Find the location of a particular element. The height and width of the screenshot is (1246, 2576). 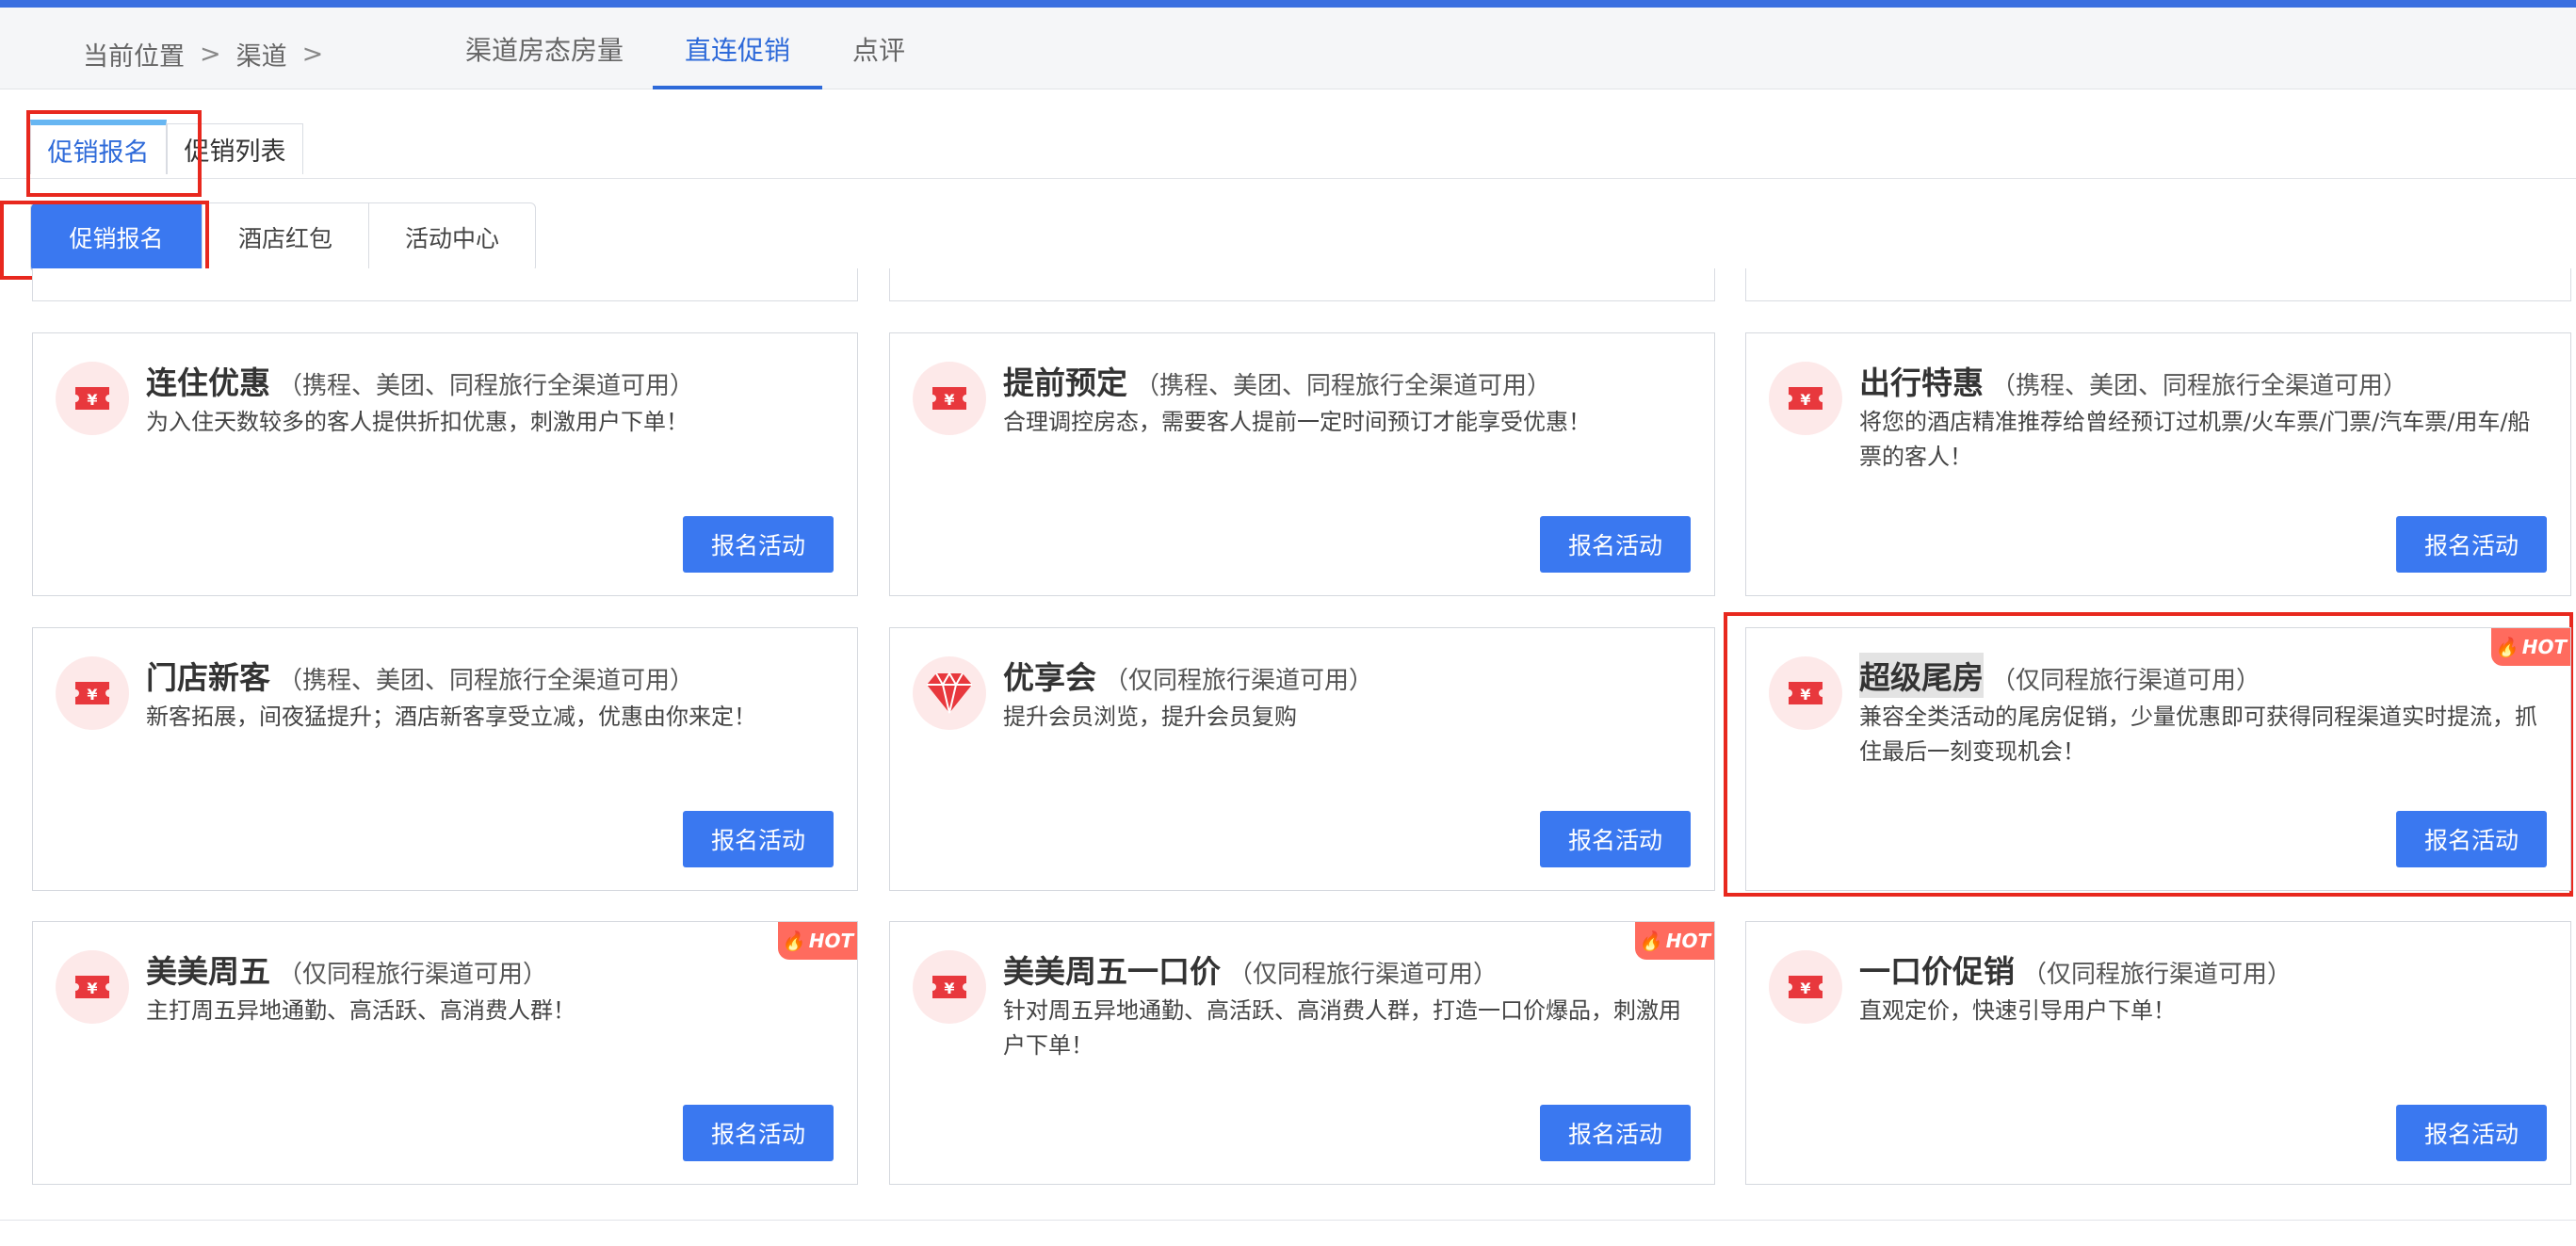

card-title-row: 超级尾房 （仅同程旅行渠道可用） is located at coordinates (2205, 675).